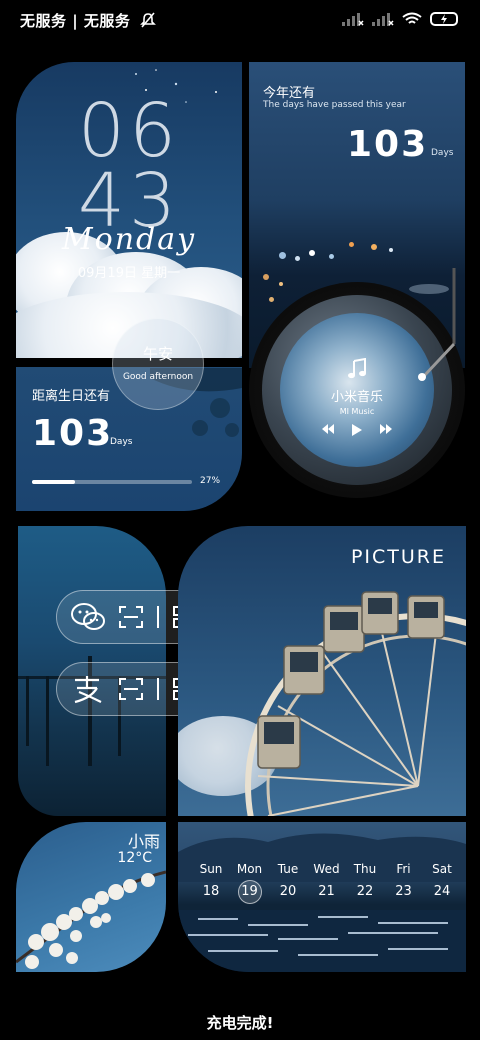 The width and height of the screenshot is (480, 1040). I want to click on blossom-branch-image, so click(91, 919).